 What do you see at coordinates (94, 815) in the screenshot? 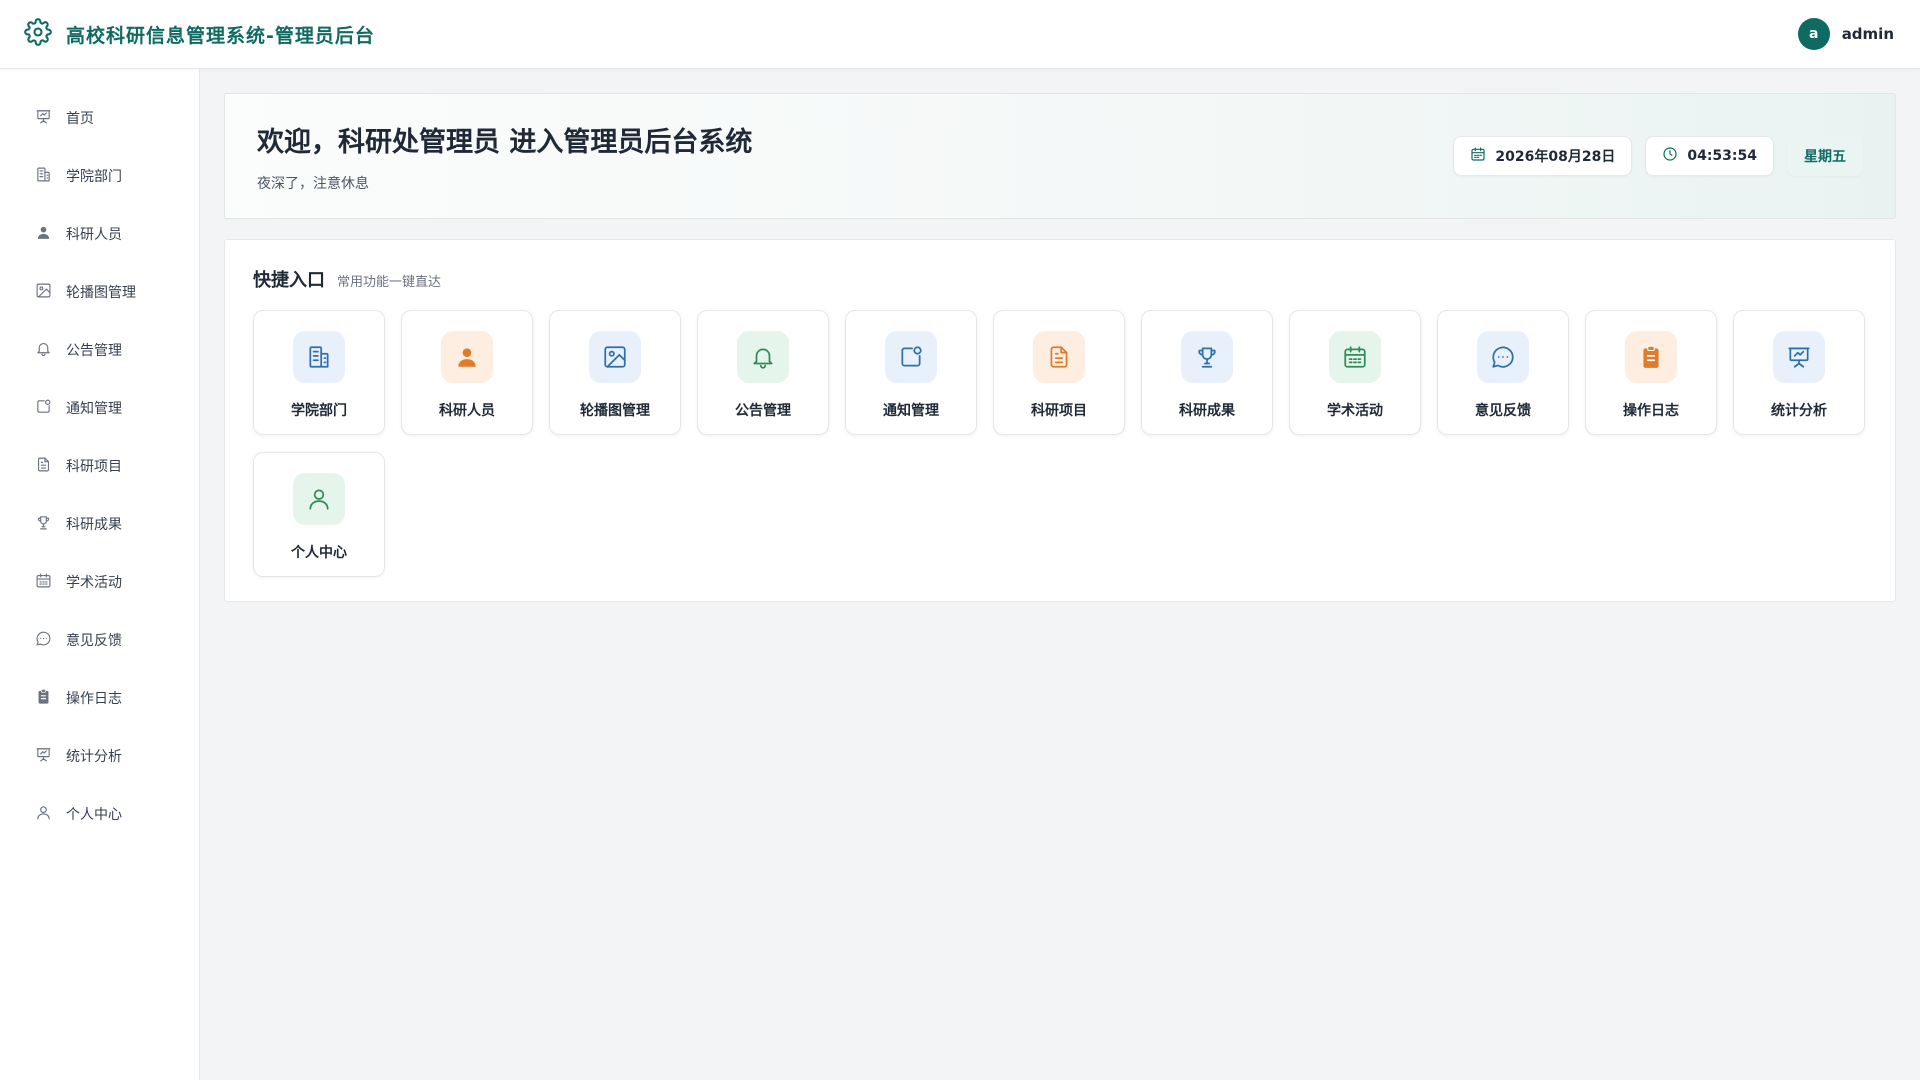
I see `sidebar-item-label: 个人中心` at bounding box center [94, 815].